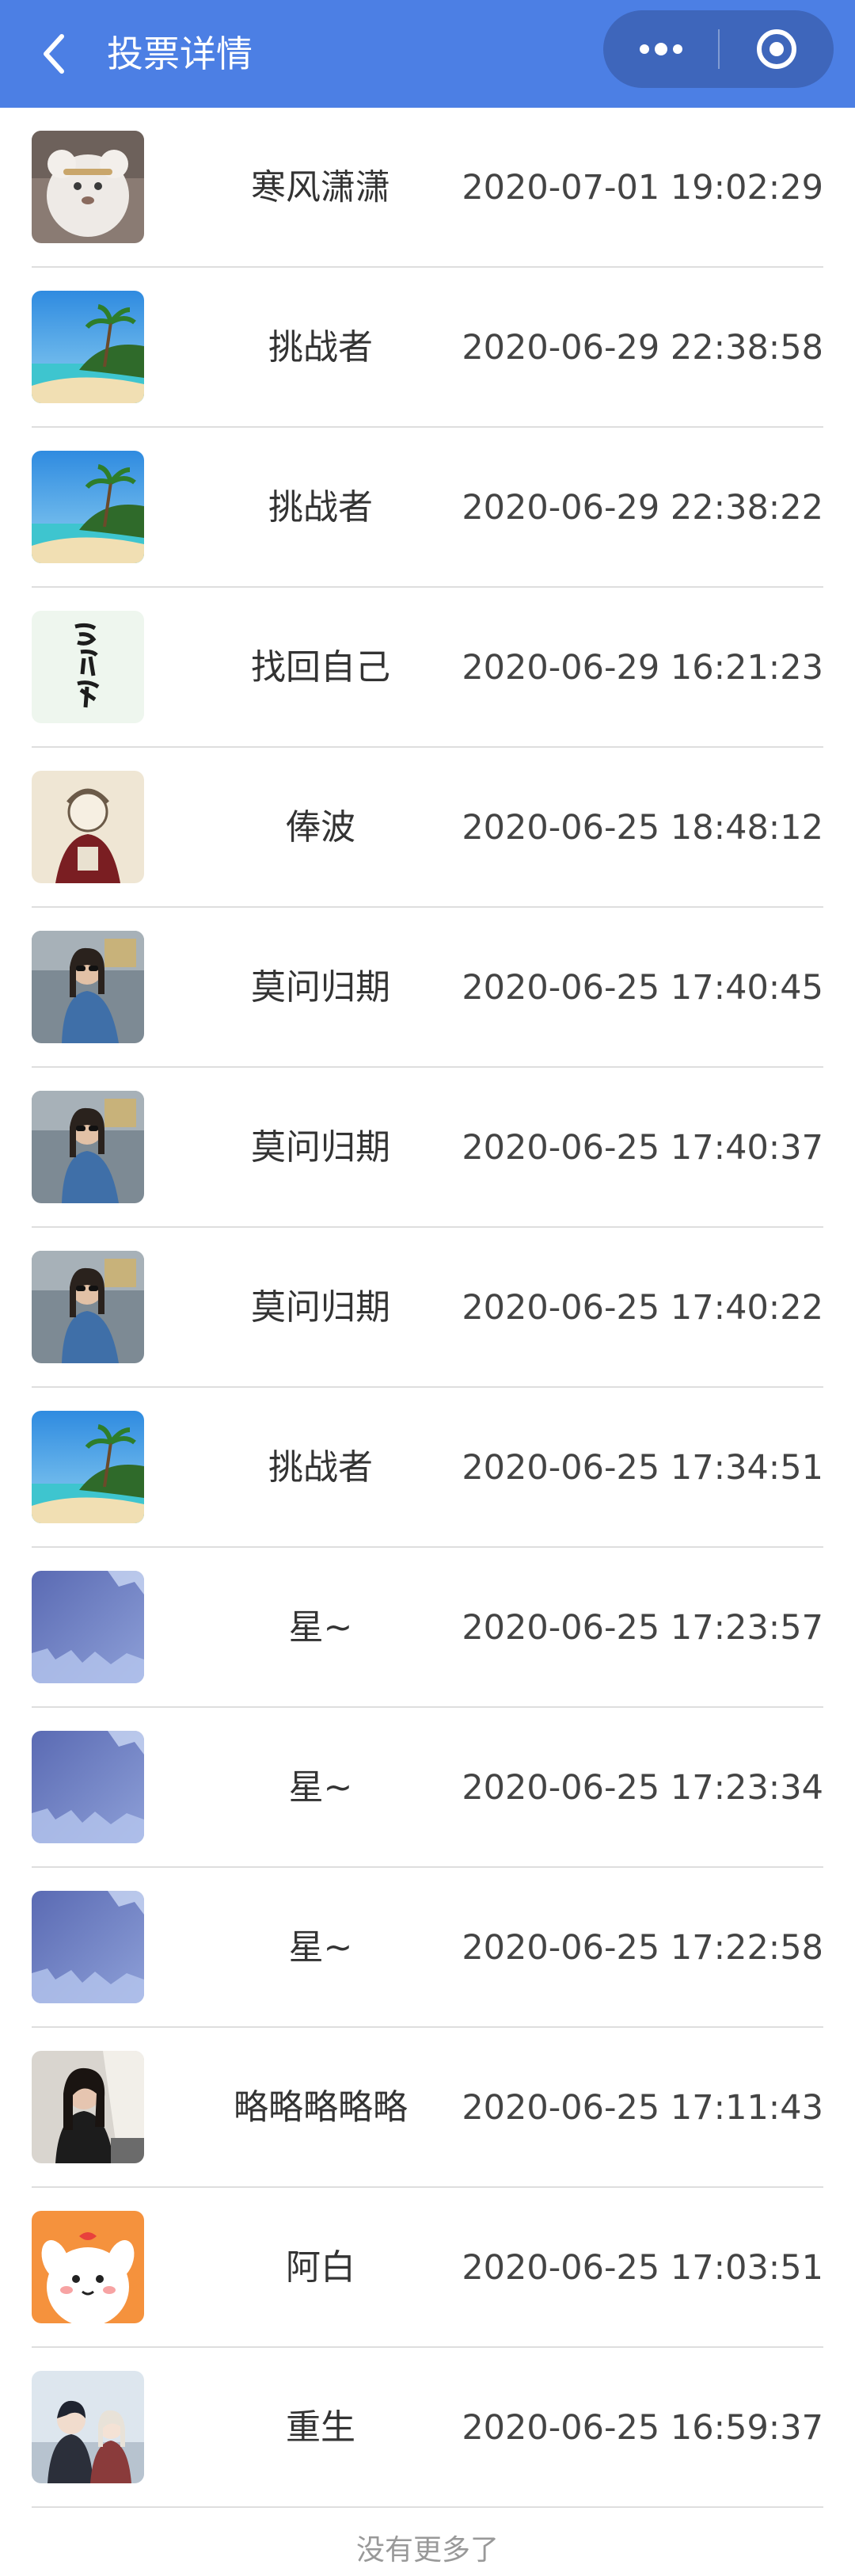 This screenshot has height=2576, width=855. What do you see at coordinates (427, 828) in the screenshot?
I see `vote-row: 俸波 2020-06-25 18:48:12` at bounding box center [427, 828].